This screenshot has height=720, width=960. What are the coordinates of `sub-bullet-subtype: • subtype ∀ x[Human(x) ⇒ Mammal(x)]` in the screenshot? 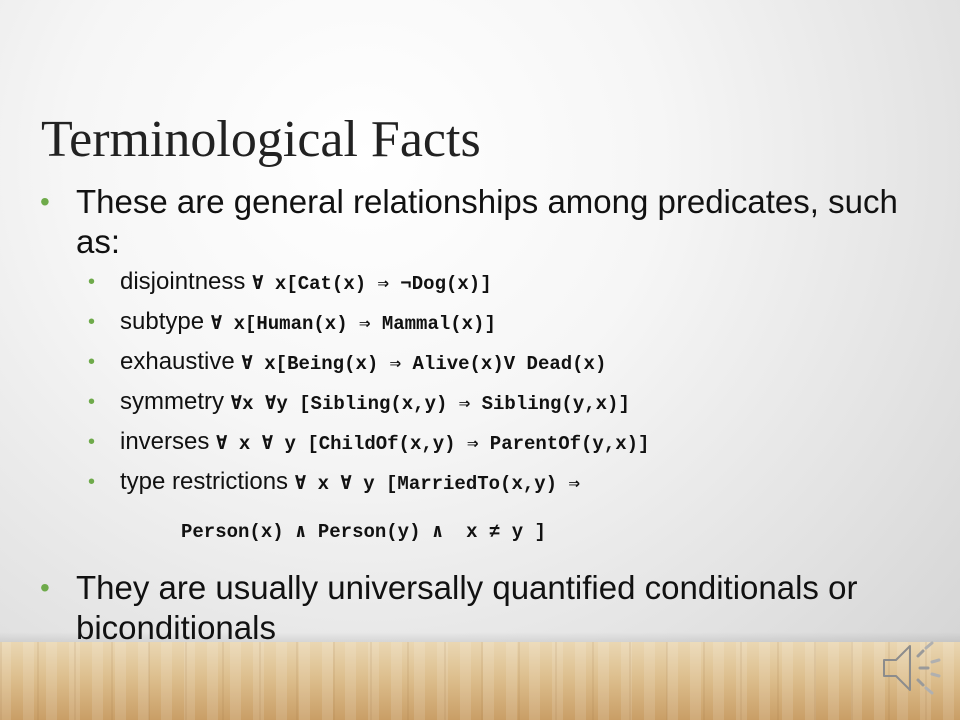 It's located at (490, 328).